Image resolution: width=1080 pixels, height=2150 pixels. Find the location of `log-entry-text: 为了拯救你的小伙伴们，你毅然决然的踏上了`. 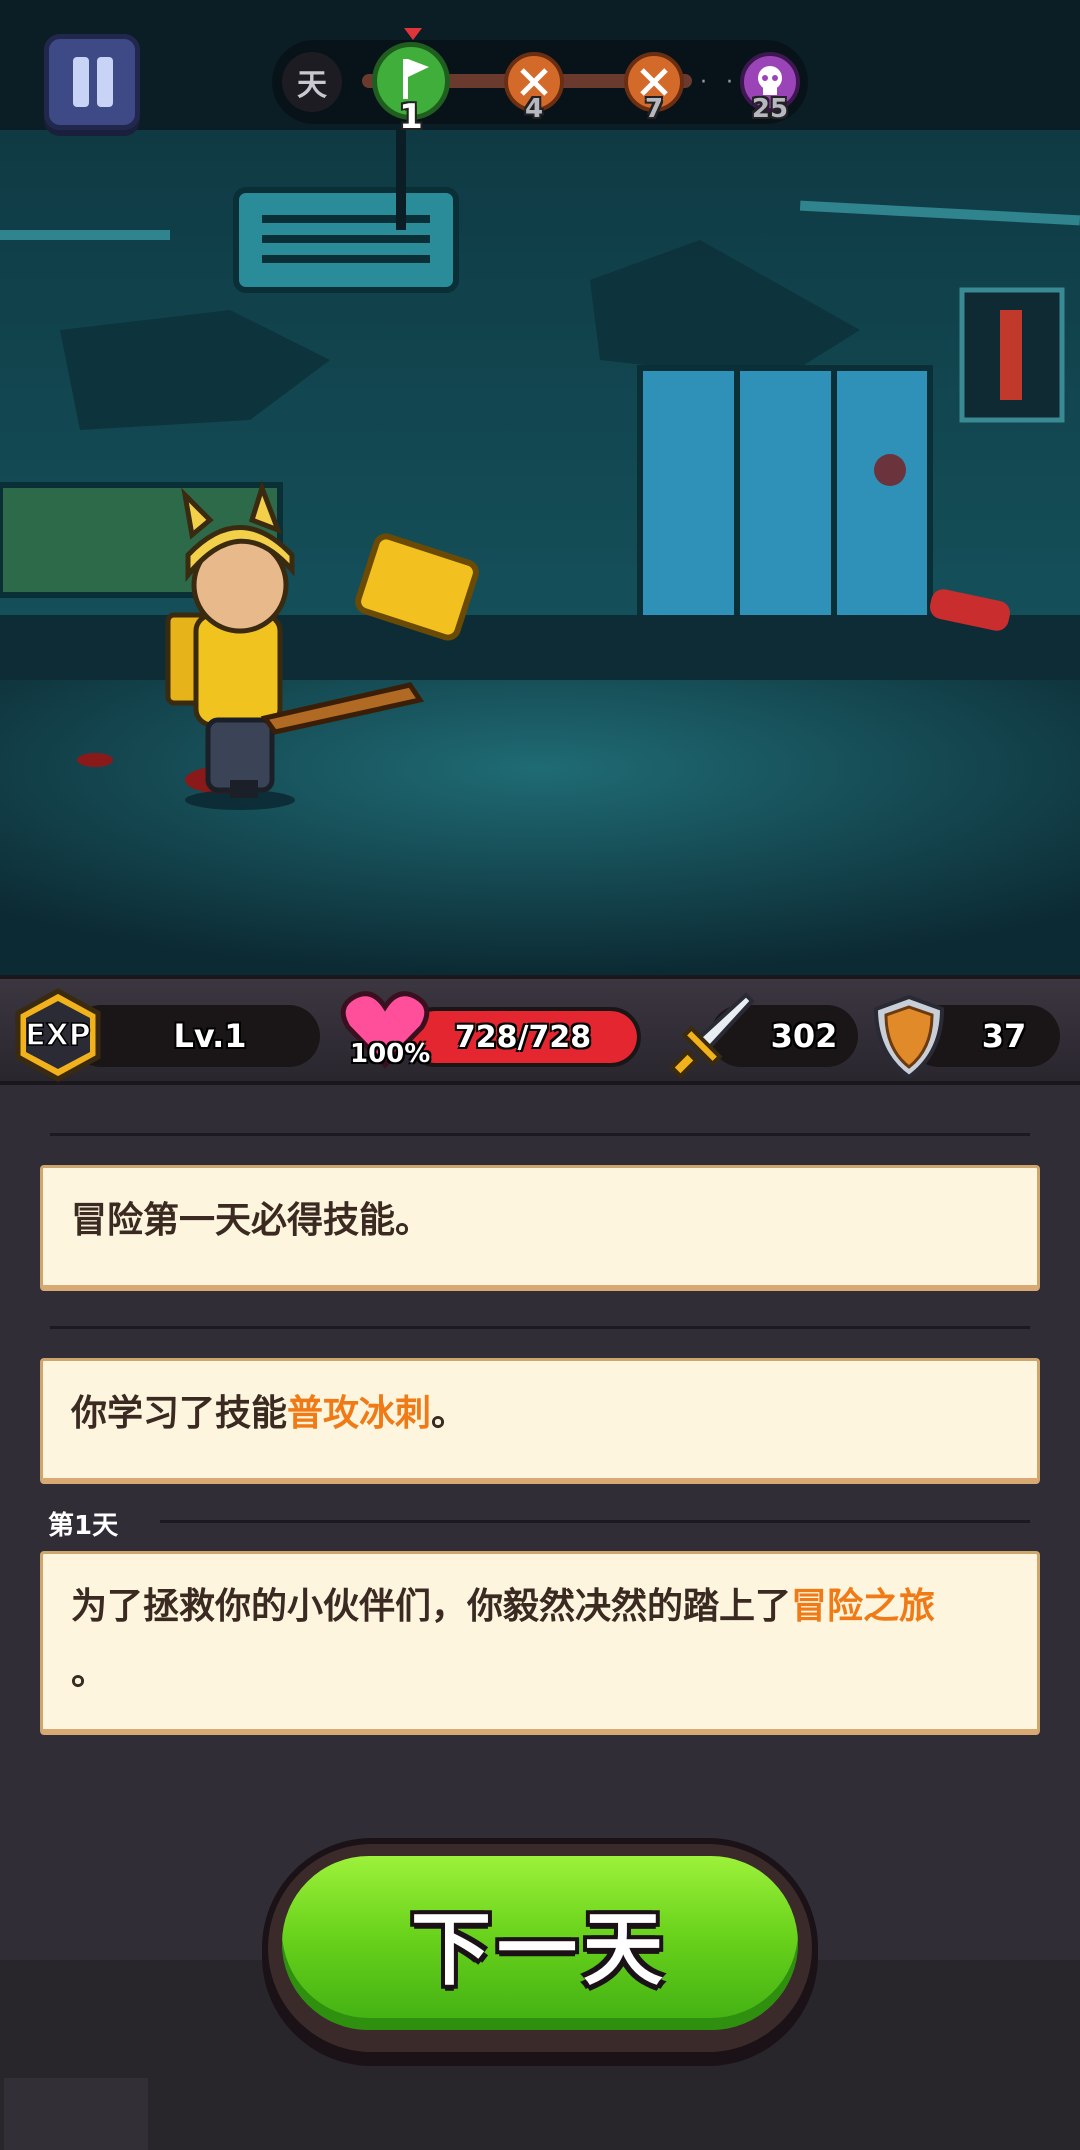

log-entry-text: 为了拯救你的小伙伴们，你毅然决然的踏上了 is located at coordinates (431, 1606).